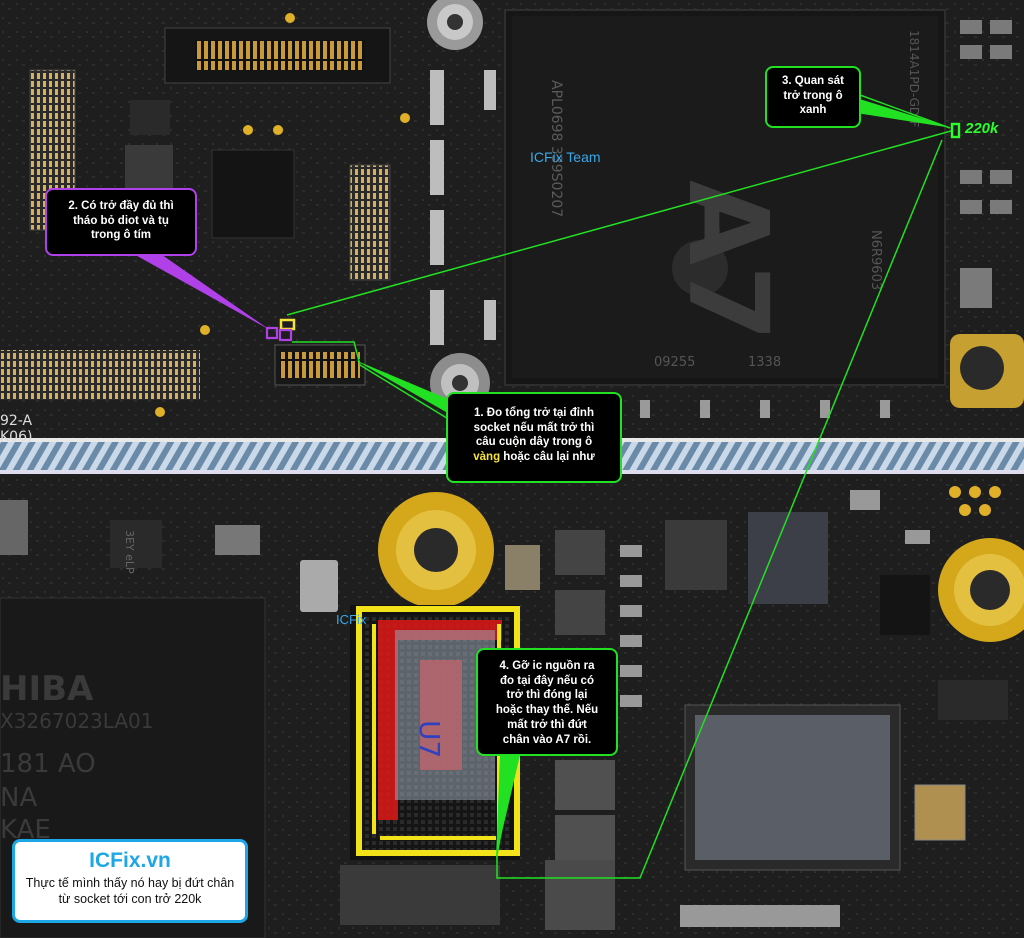  What do you see at coordinates (982, 128) in the screenshot?
I see `resistor-220k-label: 220k` at bounding box center [982, 128].